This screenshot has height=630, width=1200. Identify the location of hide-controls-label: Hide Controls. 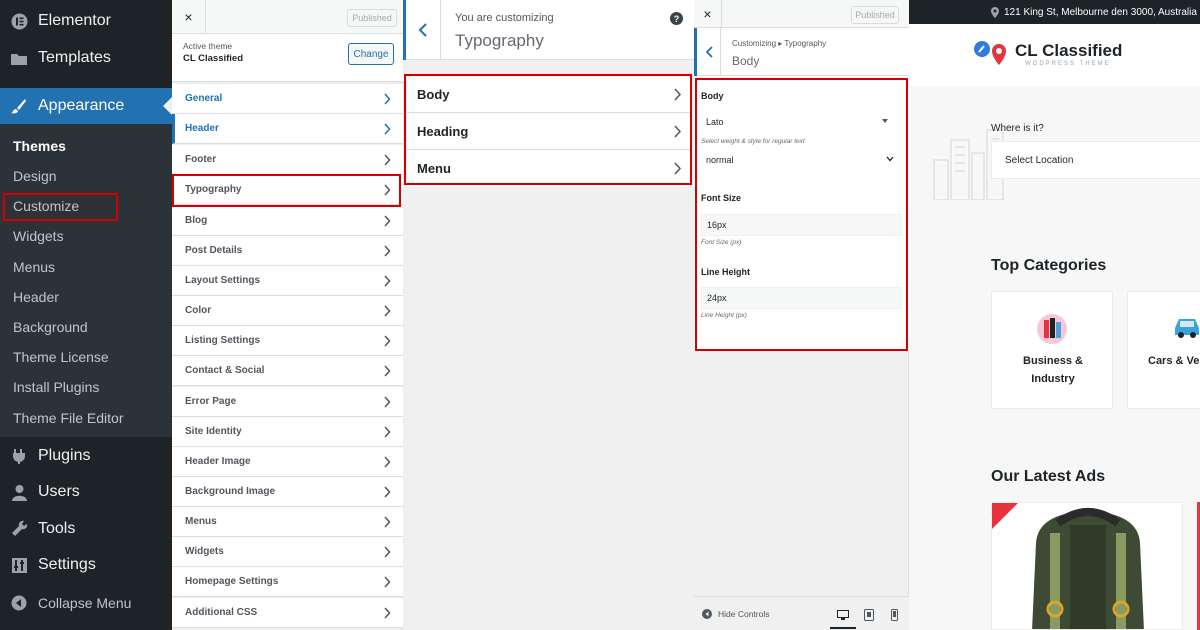
(744, 614).